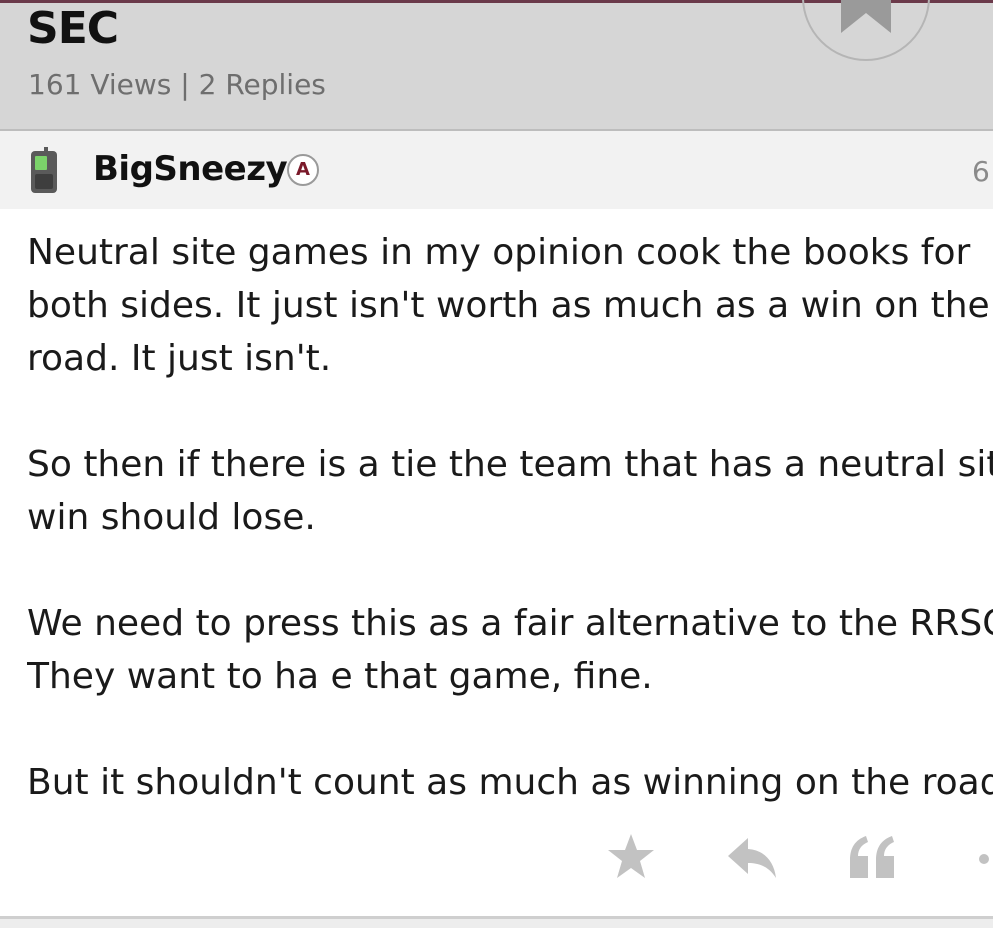  I want to click on bookmark-icon, so click(866, 16).